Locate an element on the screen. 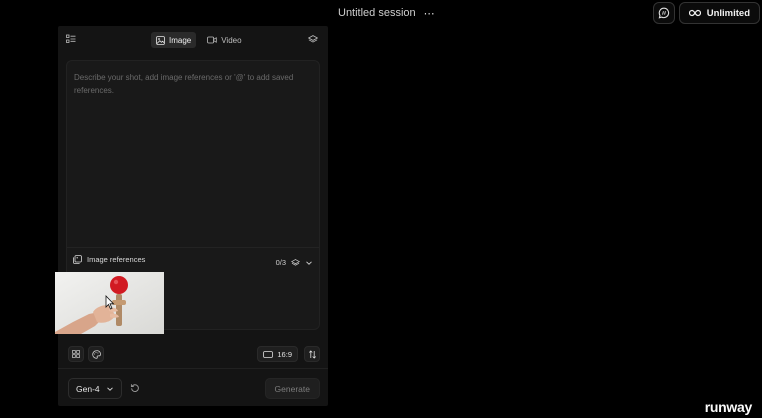  session-menu-icon: ⋯ is located at coordinates (430, 13).